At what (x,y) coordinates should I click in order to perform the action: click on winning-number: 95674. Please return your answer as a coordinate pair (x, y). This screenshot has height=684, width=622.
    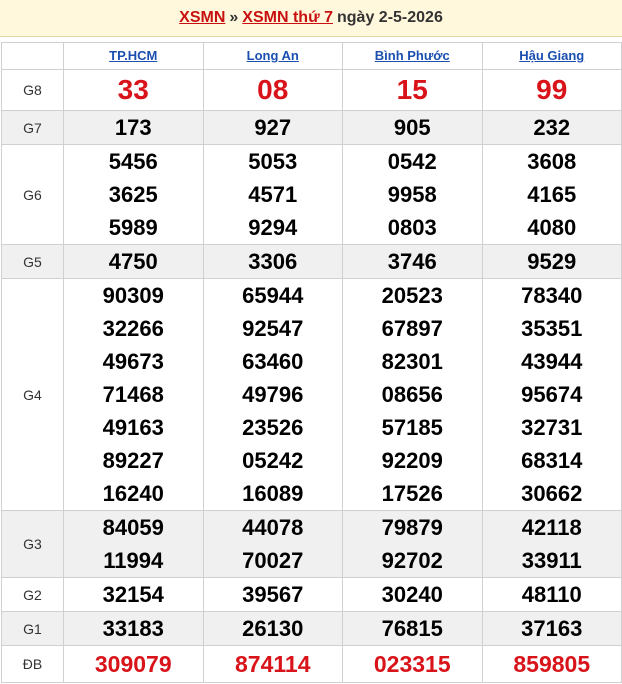
    Looking at the image, I should click on (552, 394).